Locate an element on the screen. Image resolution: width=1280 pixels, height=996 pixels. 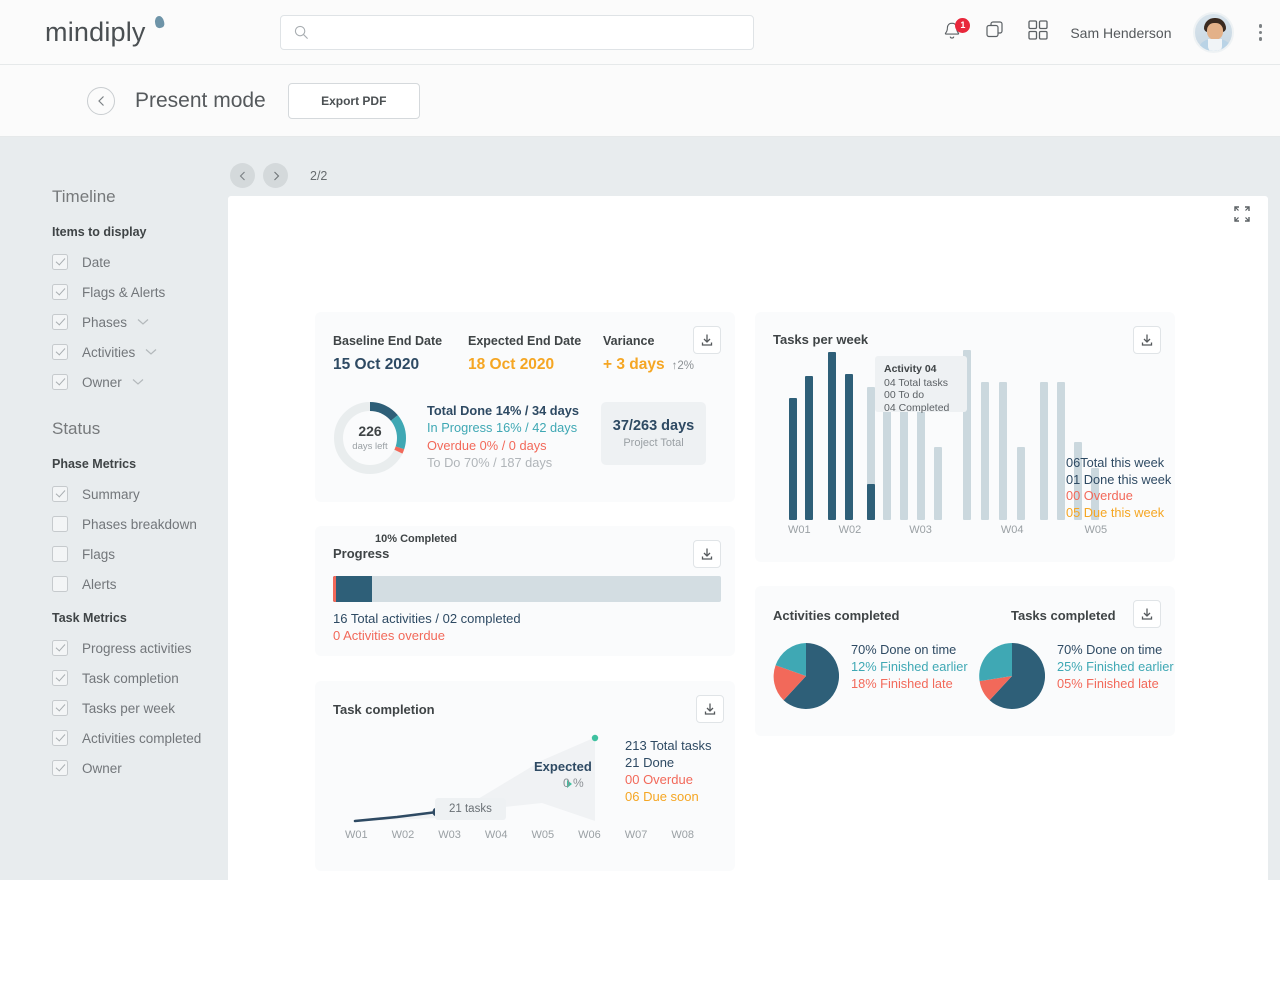
checkbox-summary is located at coordinates (60, 494).